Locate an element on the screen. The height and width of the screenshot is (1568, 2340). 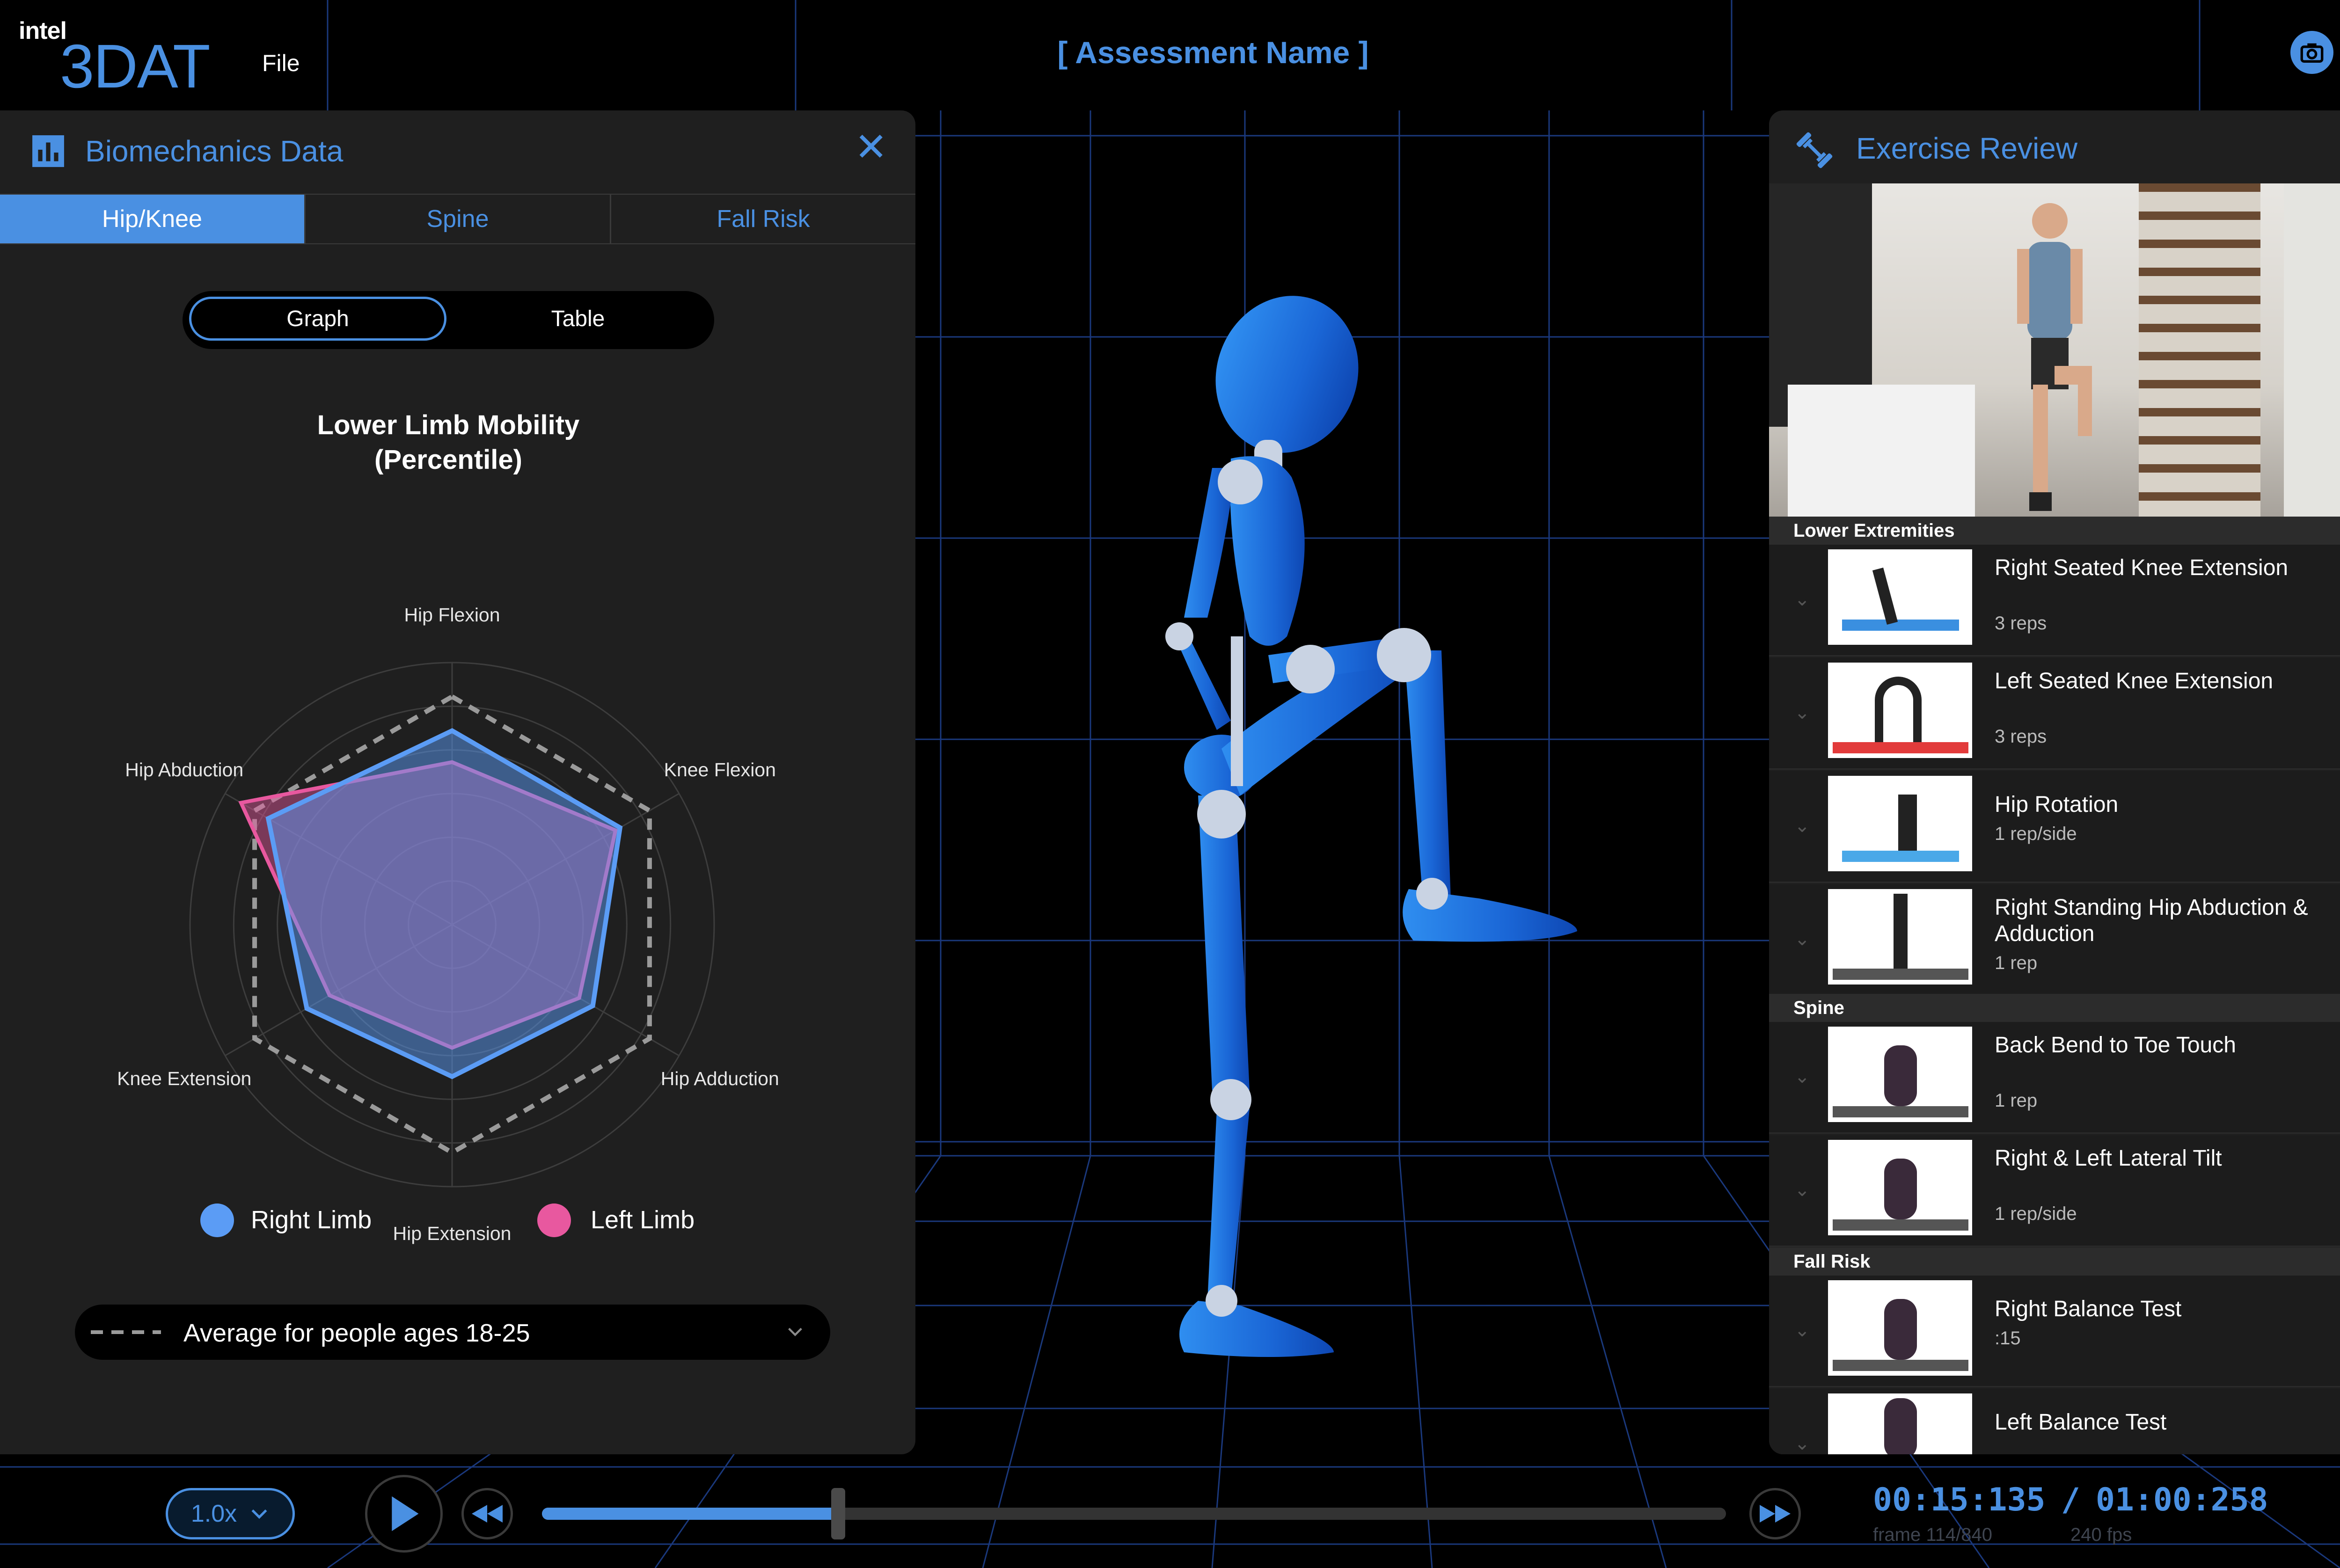
frame-info: frame 114/840 is located at coordinates (1932, 1534).